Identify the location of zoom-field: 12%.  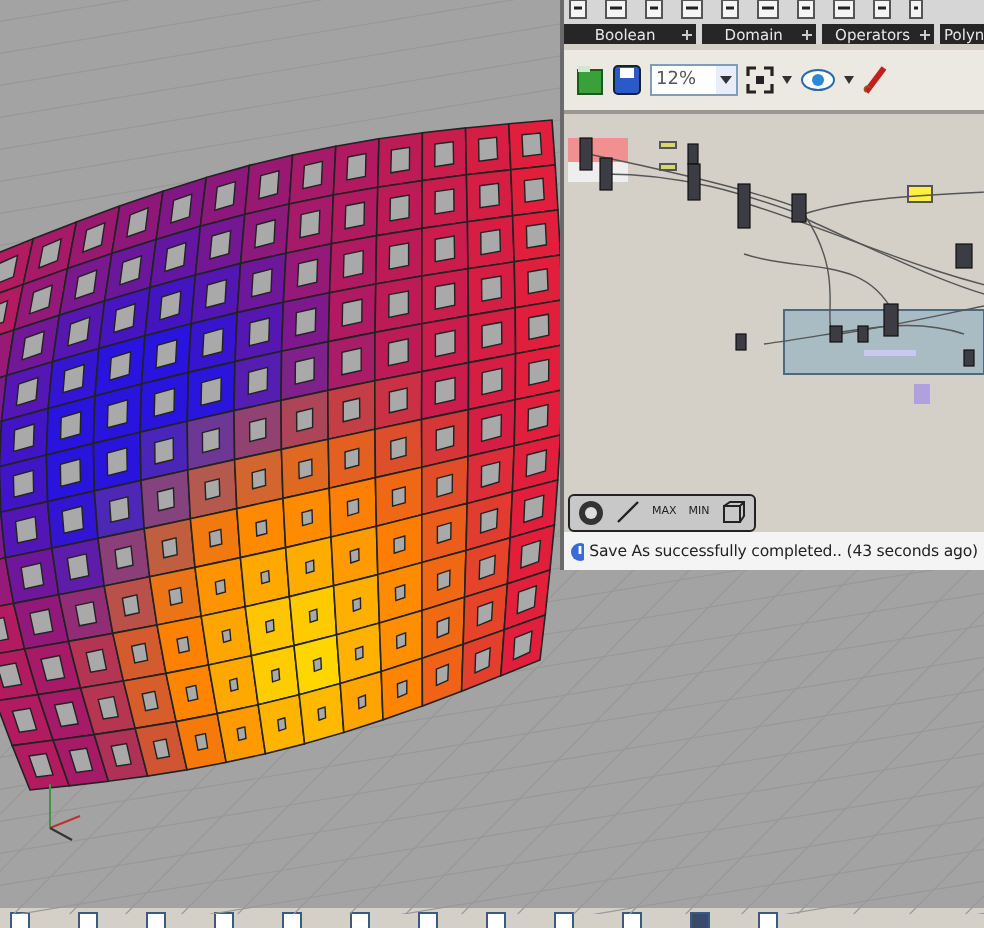
(694, 80).